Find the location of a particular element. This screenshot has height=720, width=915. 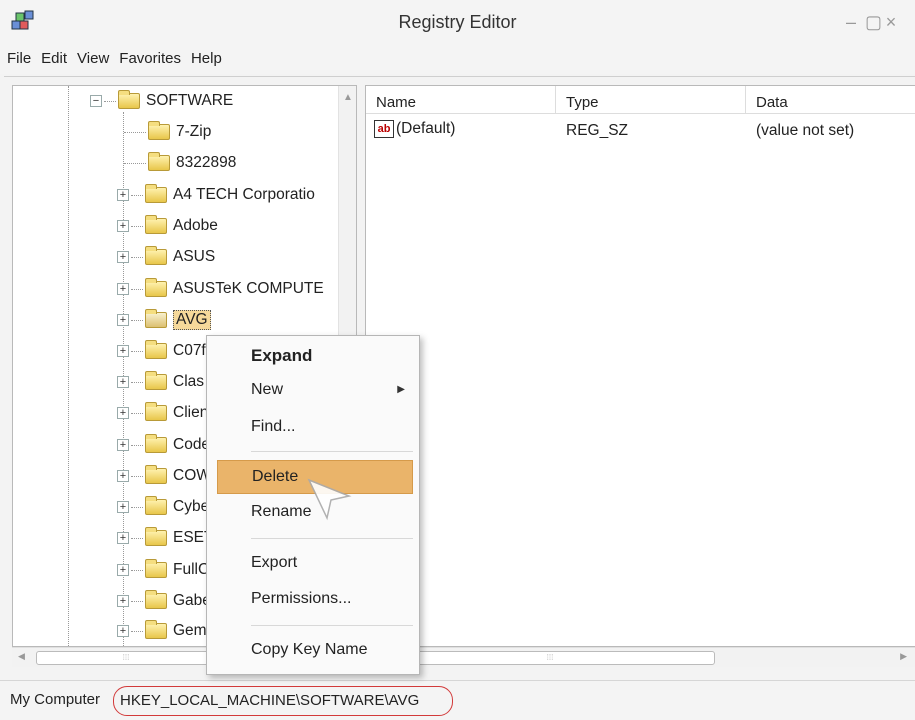

tree-item-asus: + ASUS is located at coordinates (166, 257).